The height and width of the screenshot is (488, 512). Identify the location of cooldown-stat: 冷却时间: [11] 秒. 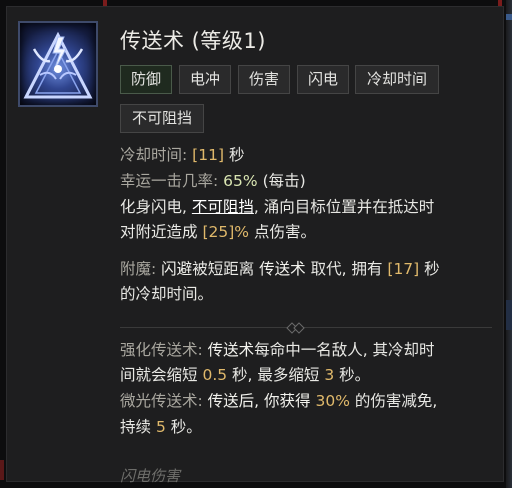
(182, 155).